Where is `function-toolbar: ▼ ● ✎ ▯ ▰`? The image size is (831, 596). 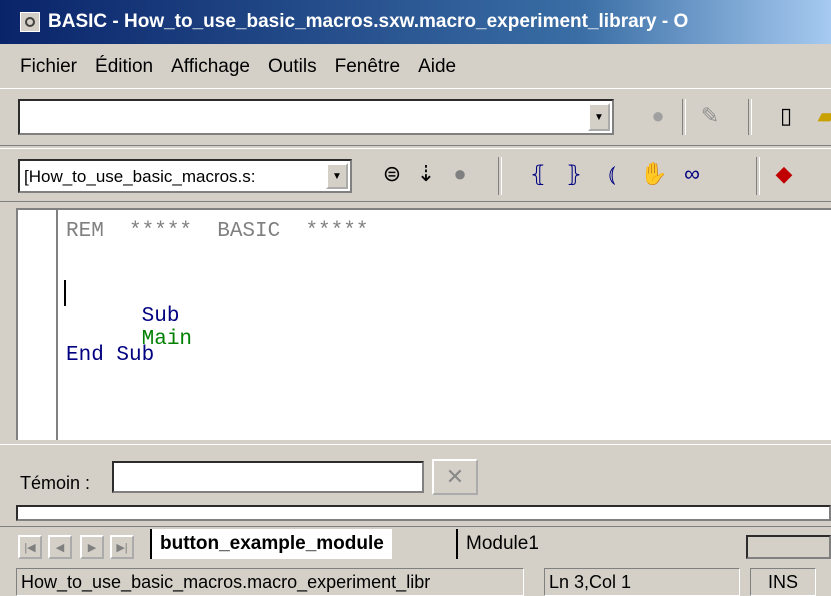
function-toolbar: ▼ ● ✎ ▯ ▰ is located at coordinates (415, 117).